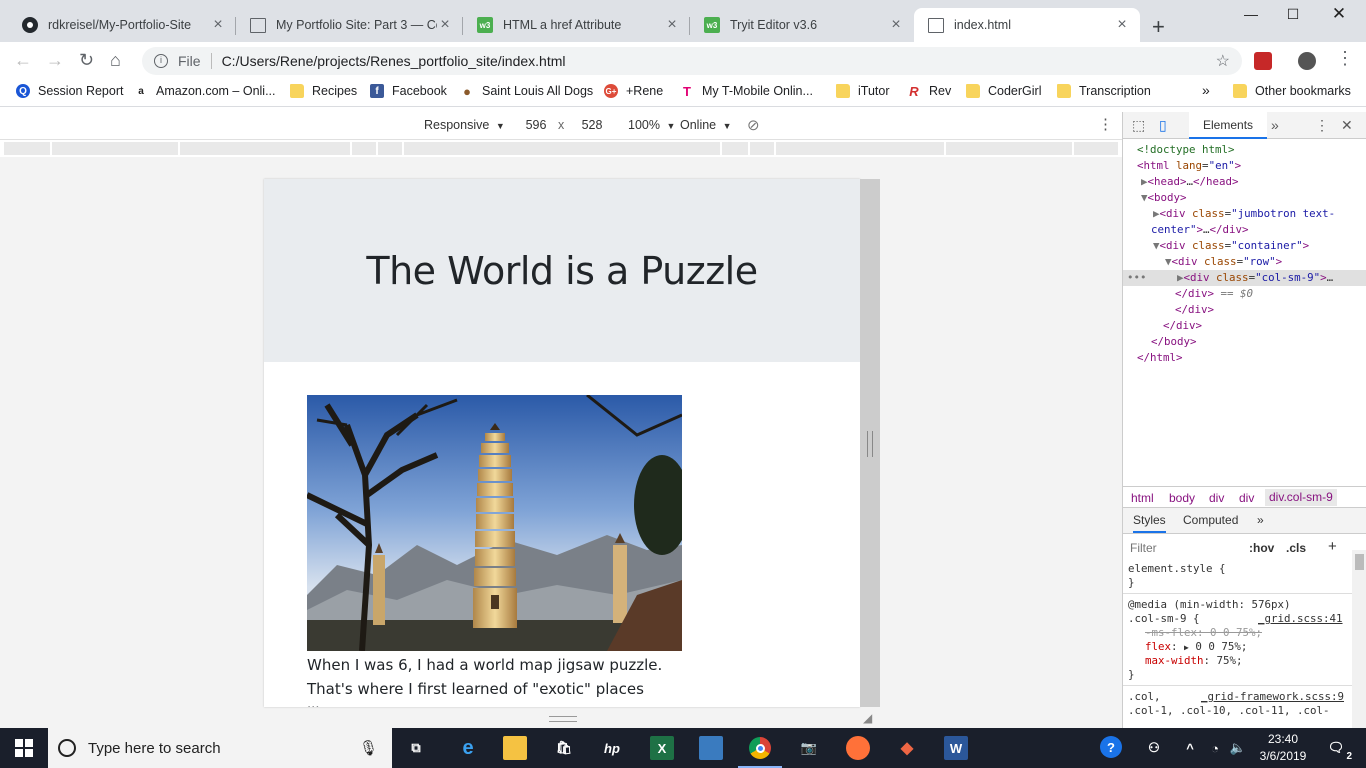 The image size is (1366, 768). What do you see at coordinates (349, 25) in the screenshot?
I see `tab-portfolio-part3: My Portfolio Site: Part 3 — Co ×` at bounding box center [349, 25].